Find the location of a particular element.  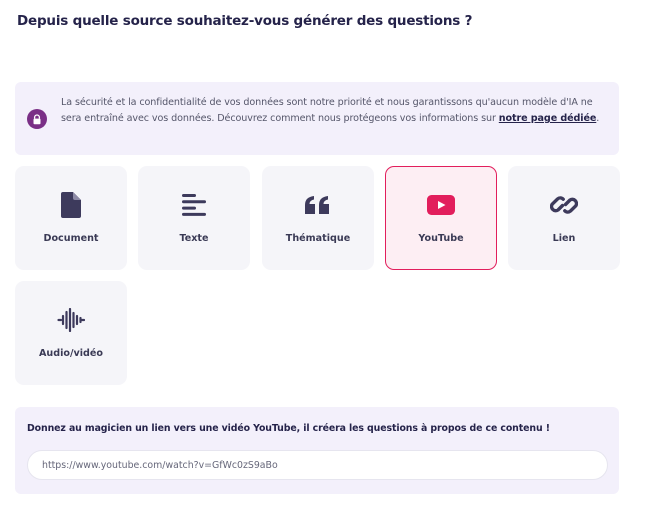

link-icon is located at coordinates (564, 205).